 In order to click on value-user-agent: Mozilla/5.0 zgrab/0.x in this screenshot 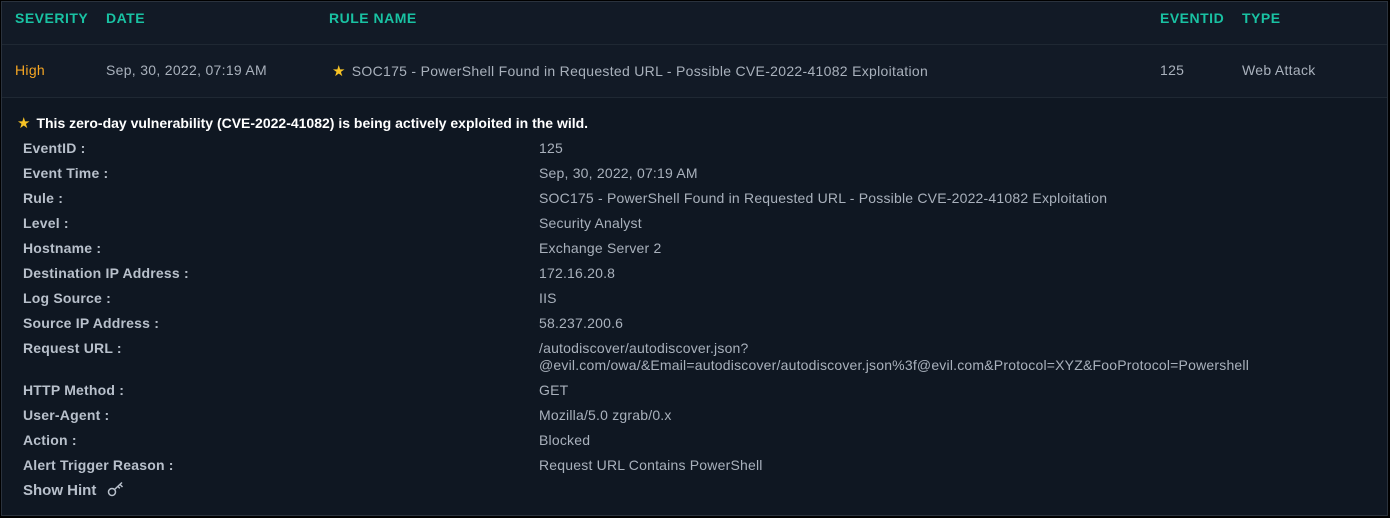, I will do `click(605, 415)`.